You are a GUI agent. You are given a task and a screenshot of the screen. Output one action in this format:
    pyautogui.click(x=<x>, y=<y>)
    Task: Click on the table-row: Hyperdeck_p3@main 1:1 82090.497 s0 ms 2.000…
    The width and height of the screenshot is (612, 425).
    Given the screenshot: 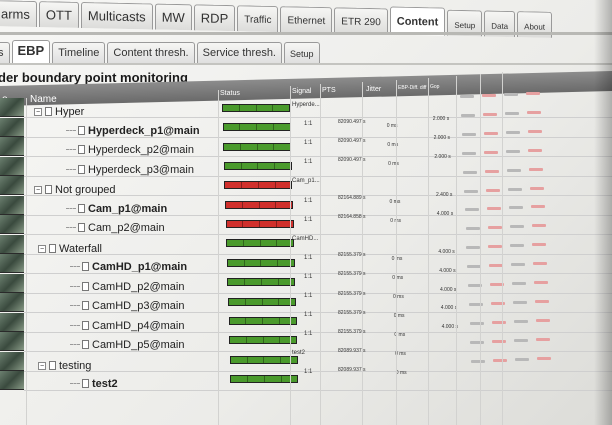 What is the action you would take?
    pyautogui.click(x=306, y=162)
    